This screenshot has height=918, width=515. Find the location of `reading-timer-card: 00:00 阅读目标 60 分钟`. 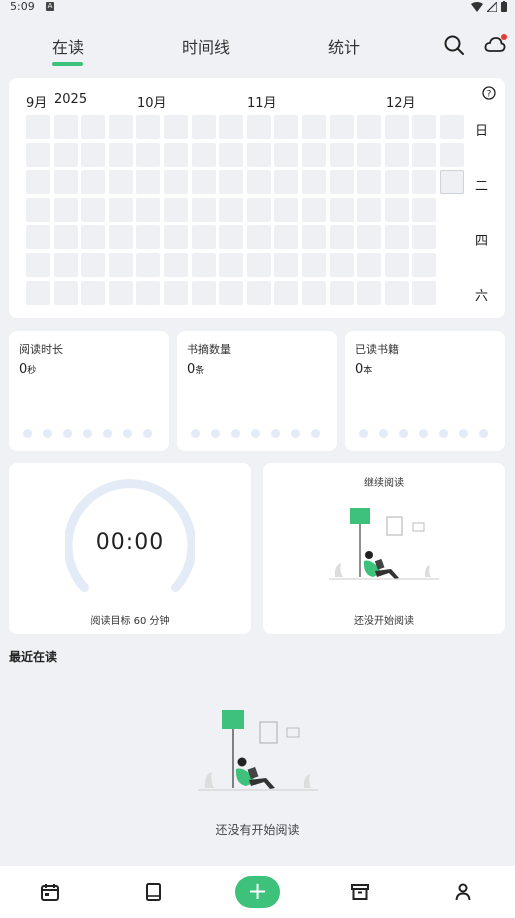

reading-timer-card: 00:00 阅读目标 60 分钟 is located at coordinates (130, 548).